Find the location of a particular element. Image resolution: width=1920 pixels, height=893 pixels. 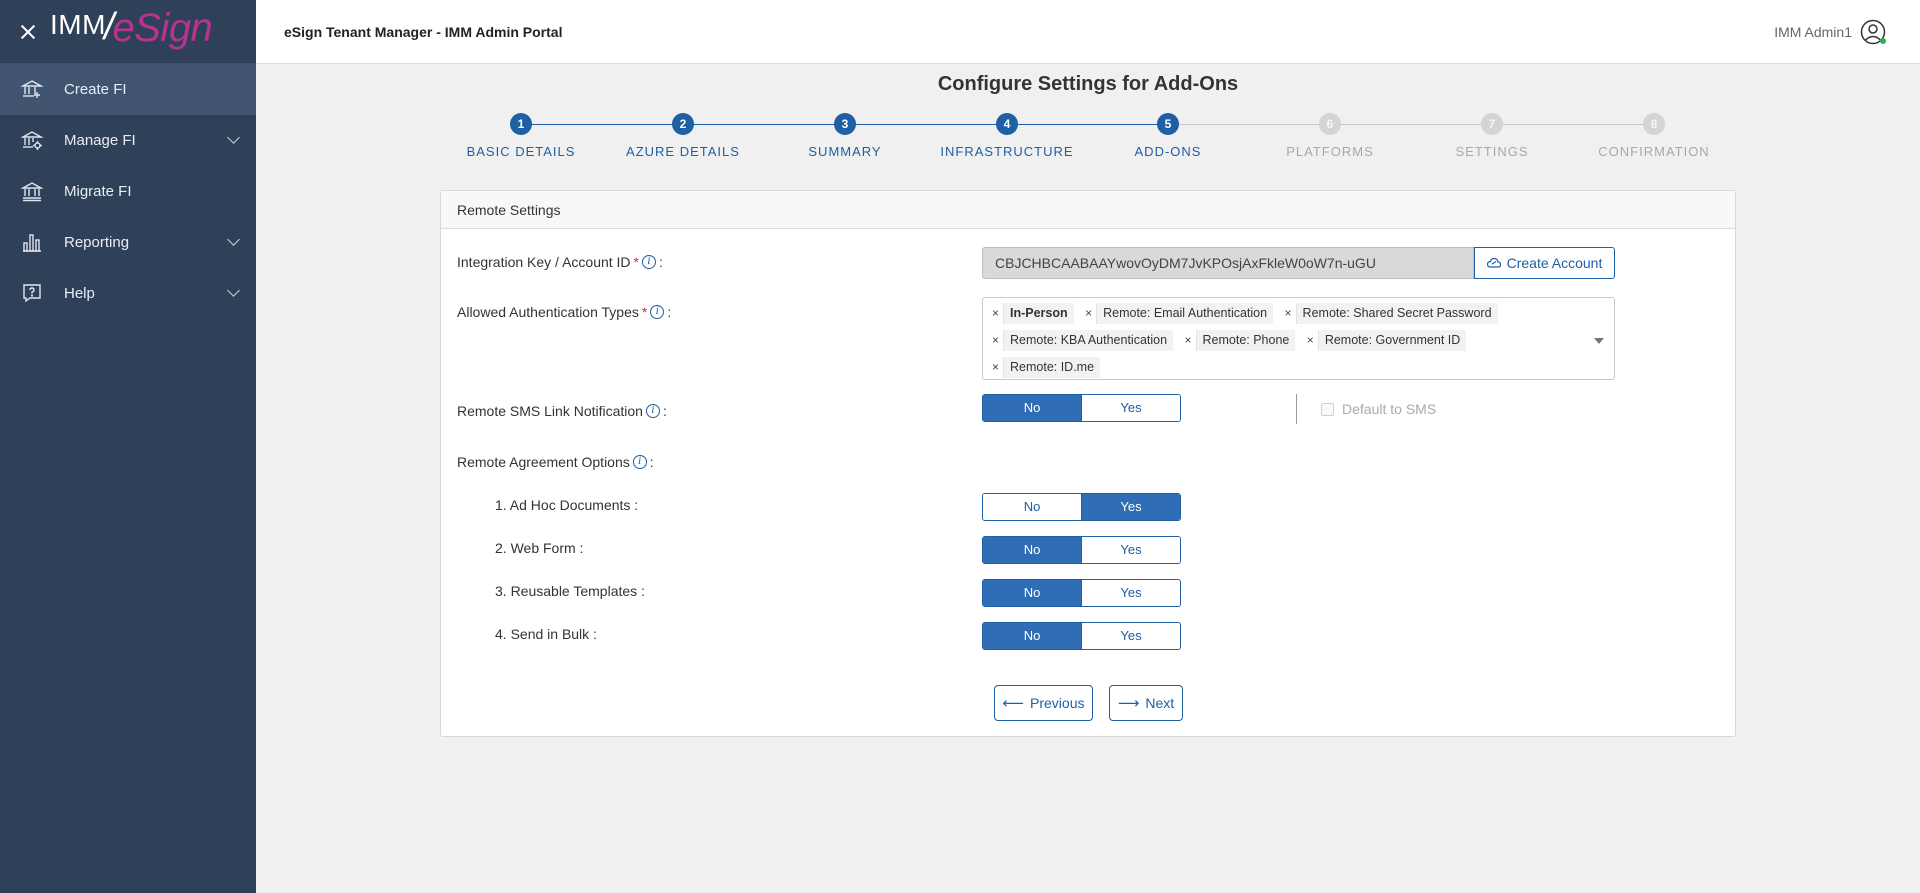

step-label: PLATFORMS is located at coordinates (1330, 151).